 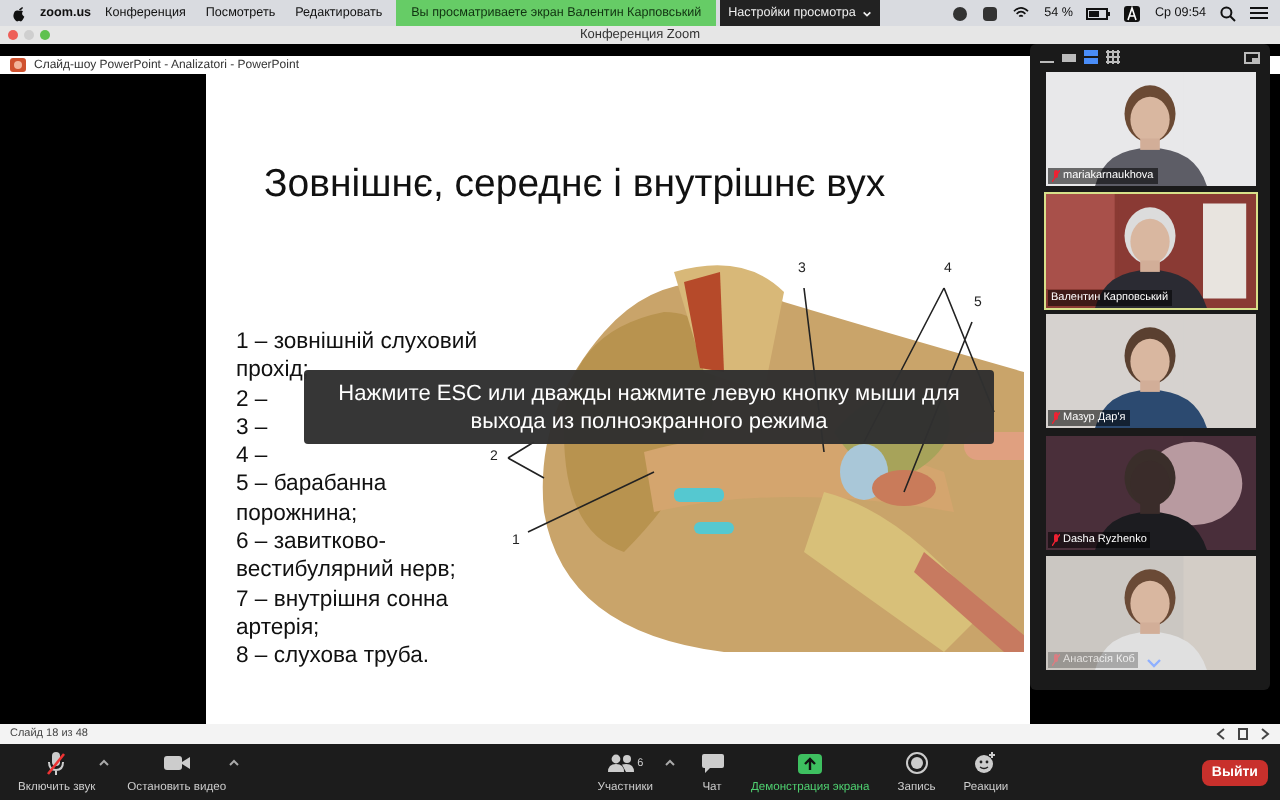 I want to click on emoji-icon, so click(x=985, y=763).